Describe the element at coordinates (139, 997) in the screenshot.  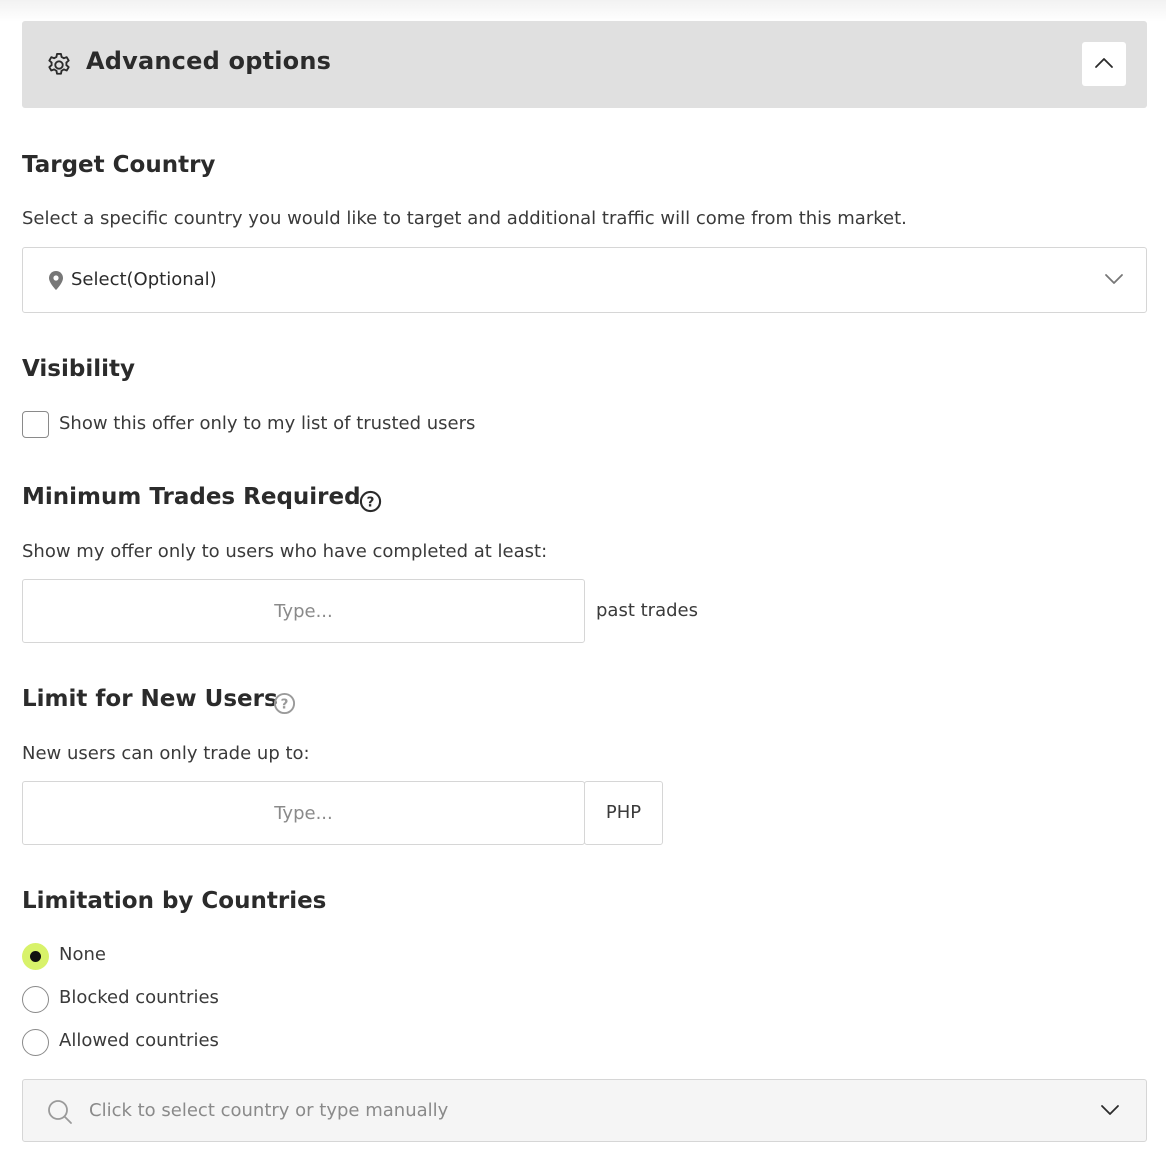
I see `radio-label: Blocked countries` at that location.